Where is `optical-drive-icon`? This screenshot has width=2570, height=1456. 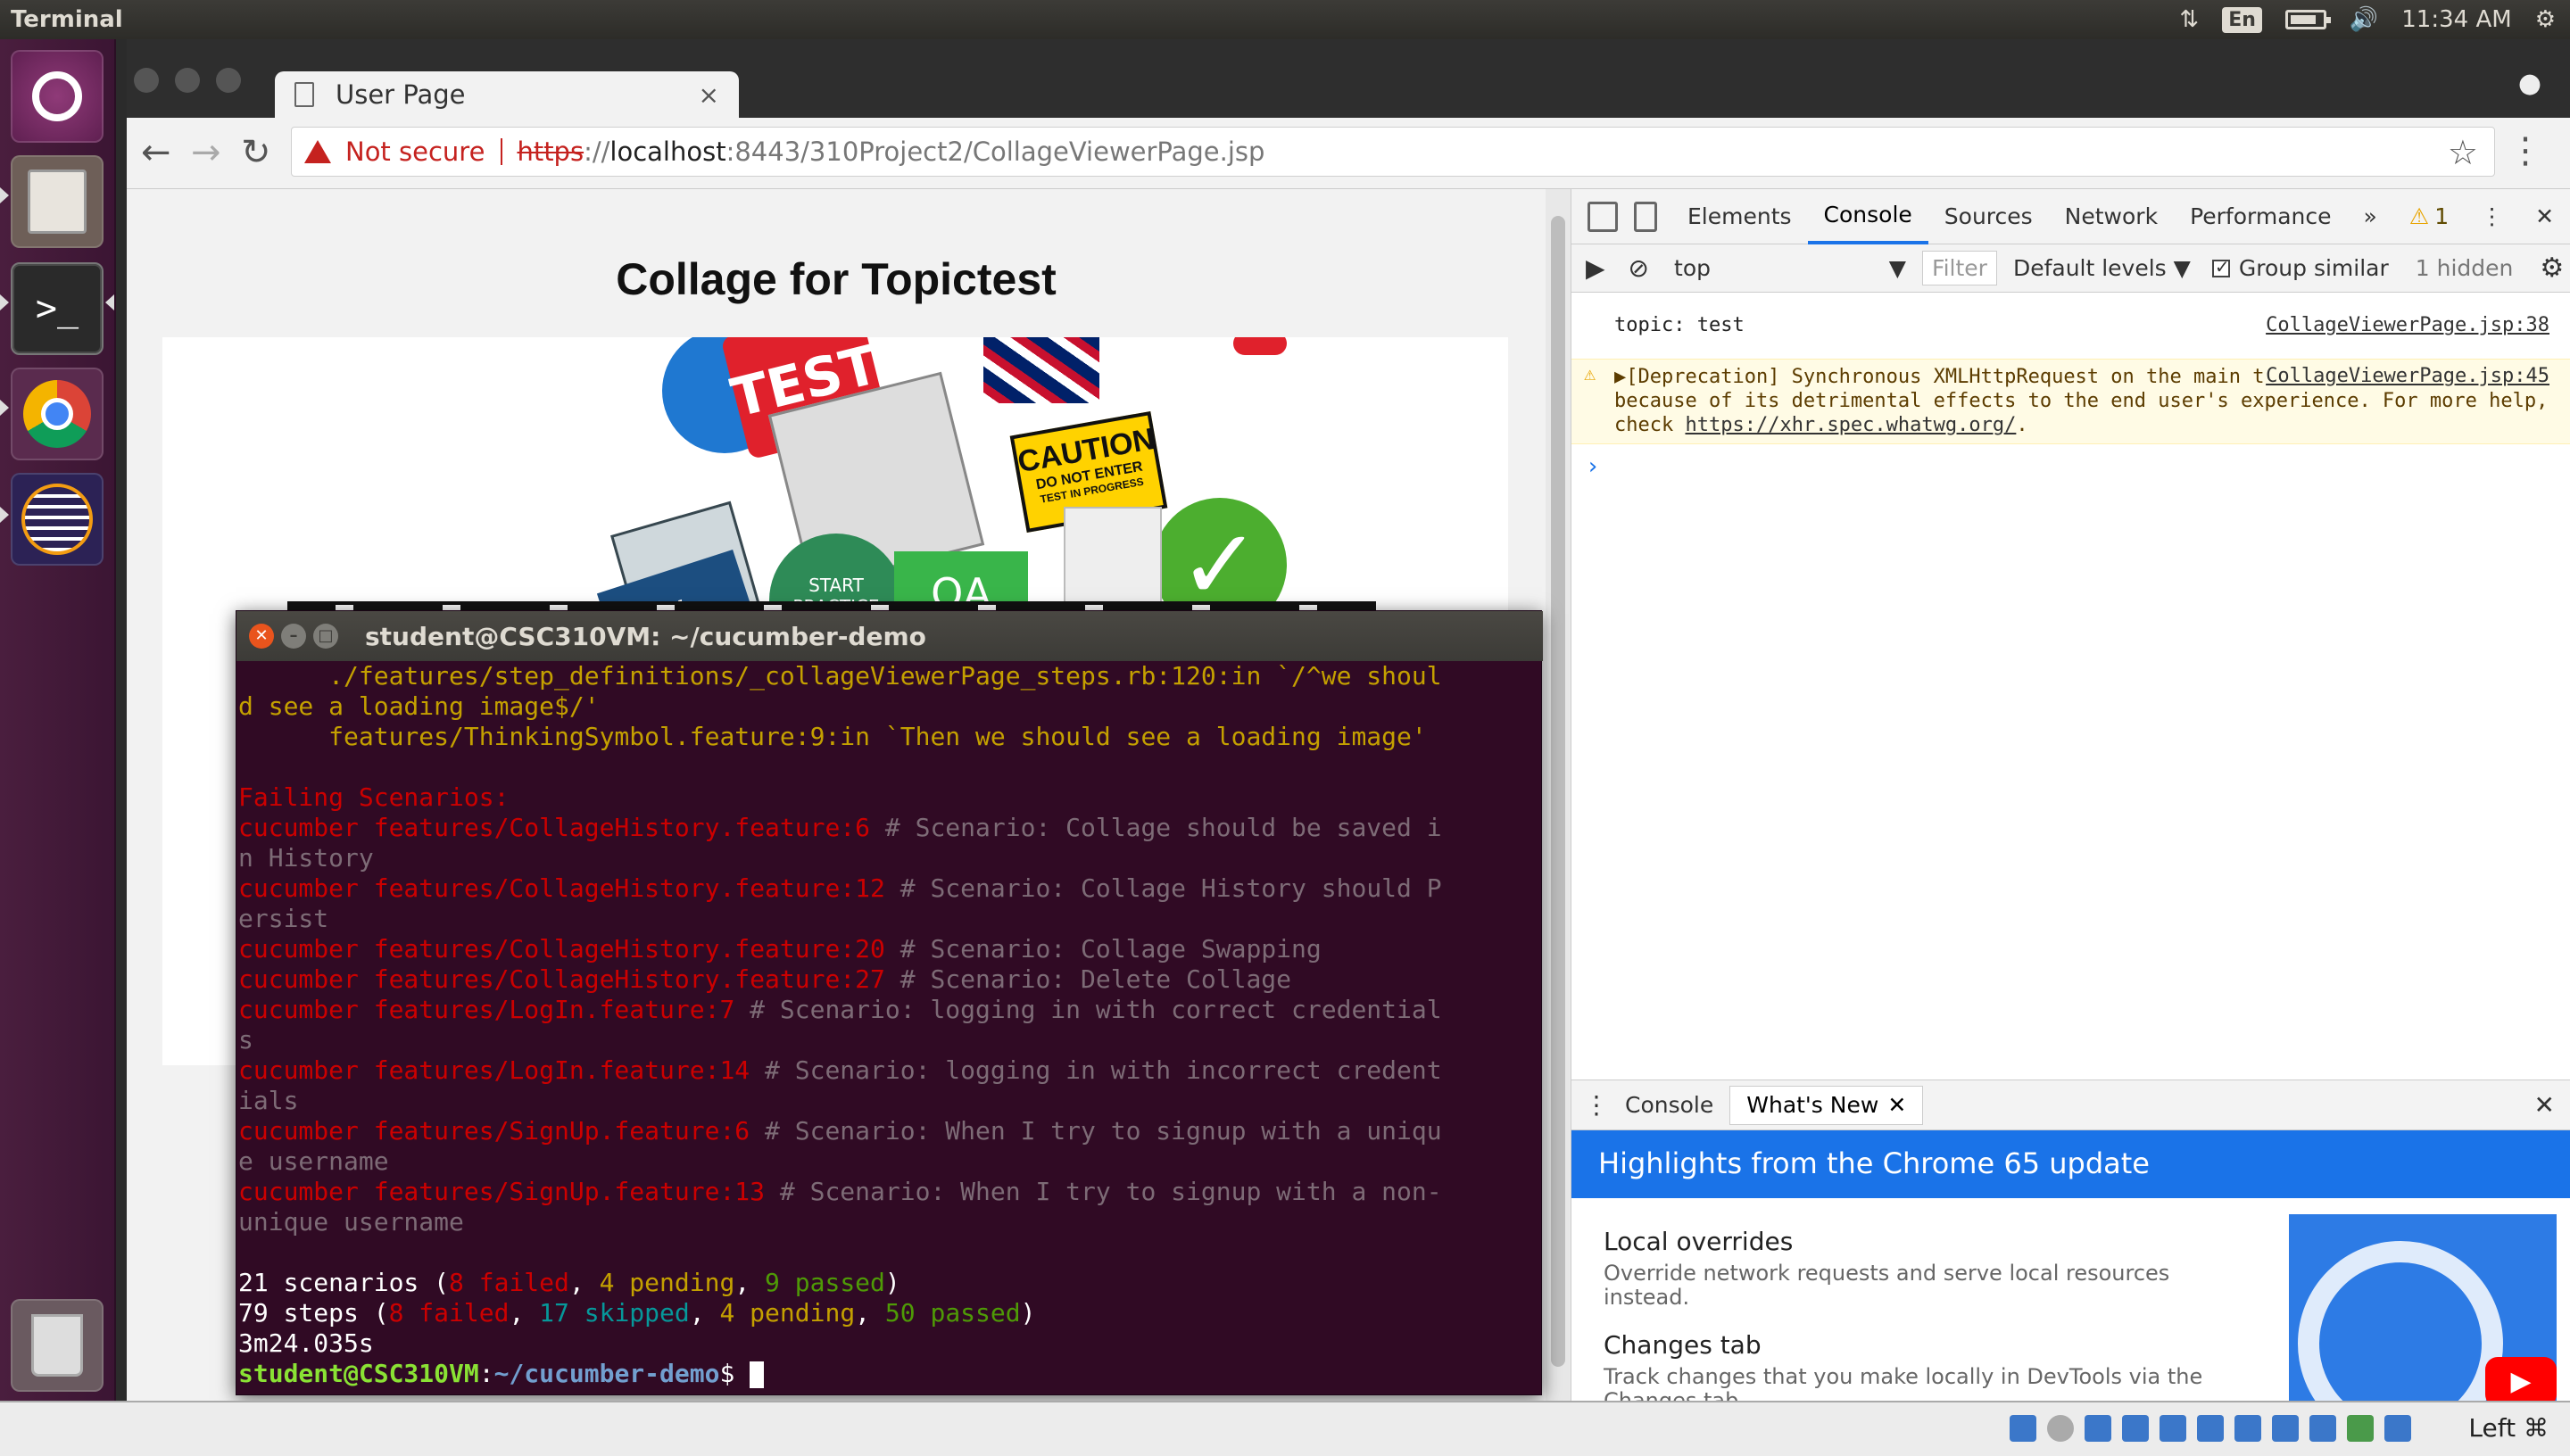
optical-drive-icon is located at coordinates (2060, 1428).